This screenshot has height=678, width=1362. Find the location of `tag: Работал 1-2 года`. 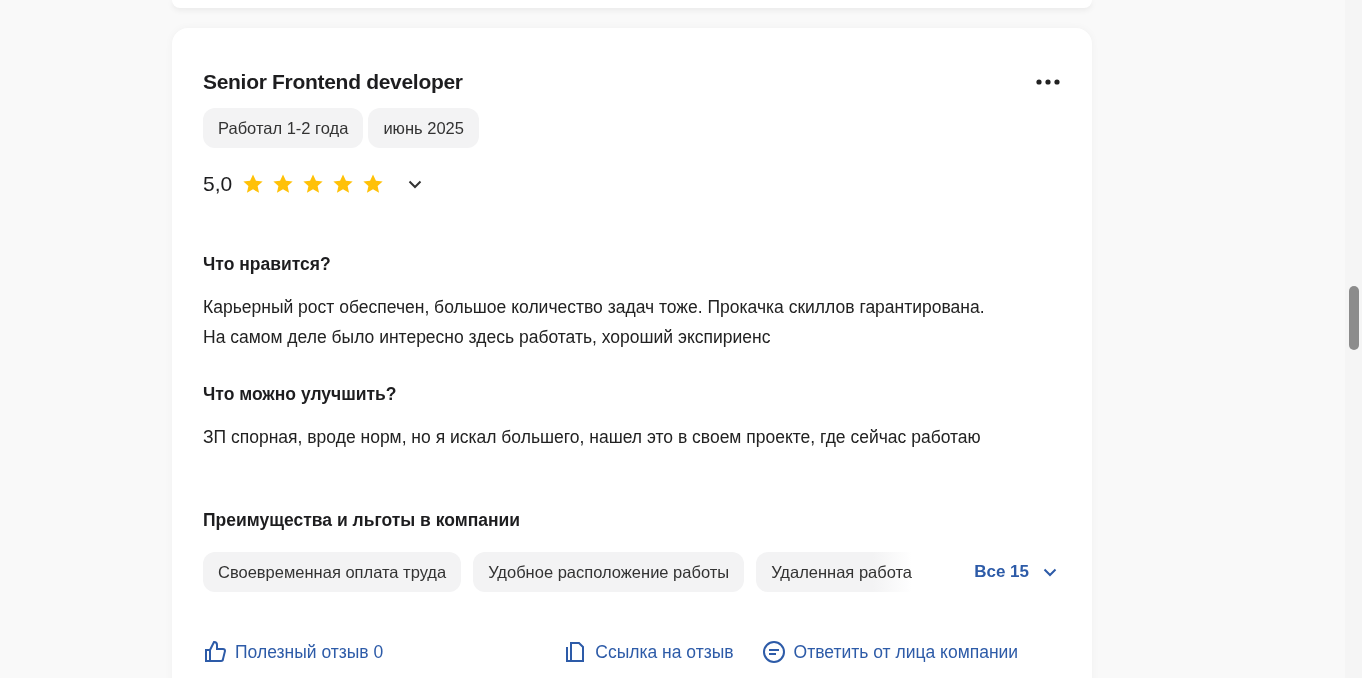

tag: Работал 1-2 года is located at coordinates (283, 128).